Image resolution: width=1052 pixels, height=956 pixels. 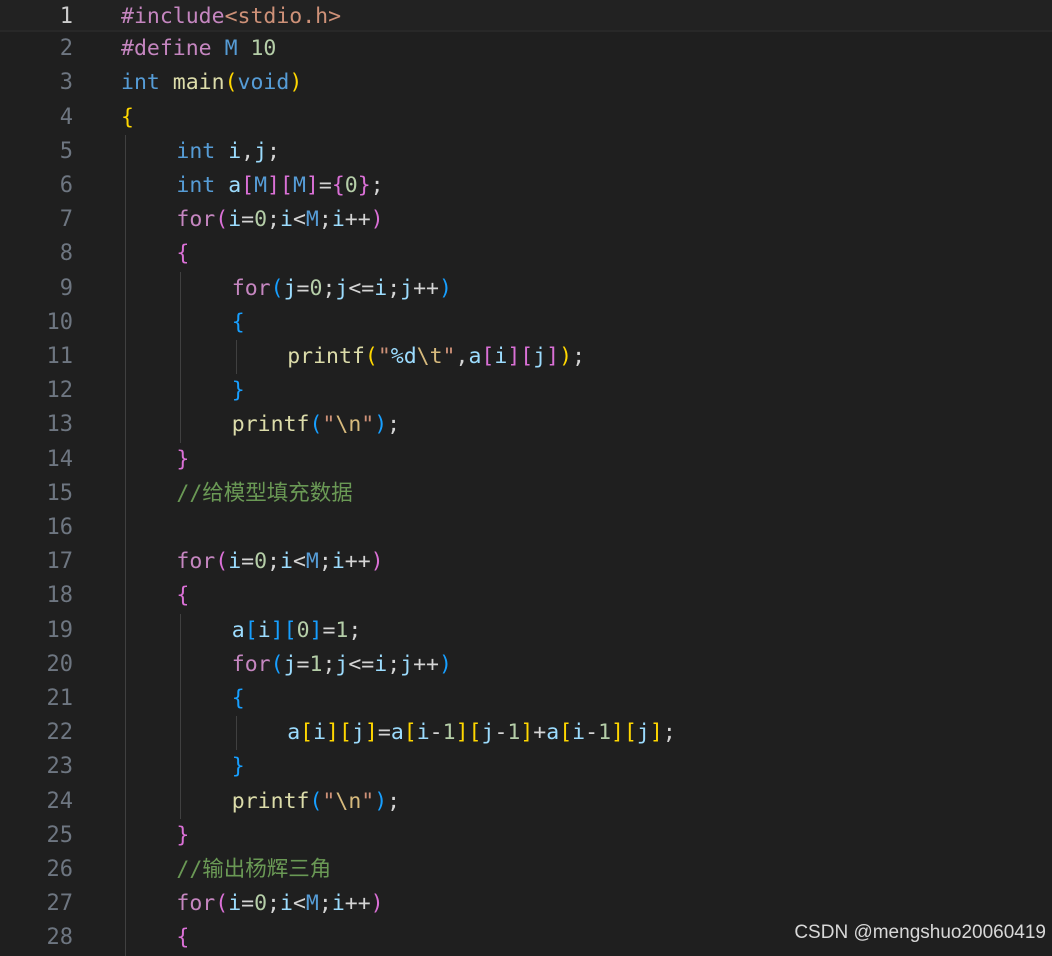 What do you see at coordinates (526, 767) in the screenshot?
I see `code-line: 23}` at bounding box center [526, 767].